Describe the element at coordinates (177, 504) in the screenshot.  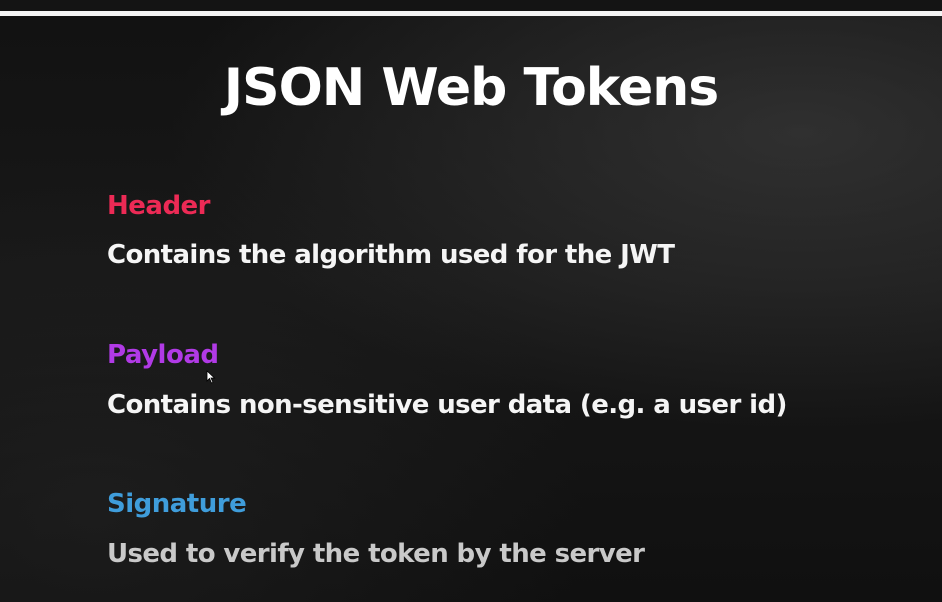
I see `signature-label: Signature` at that location.